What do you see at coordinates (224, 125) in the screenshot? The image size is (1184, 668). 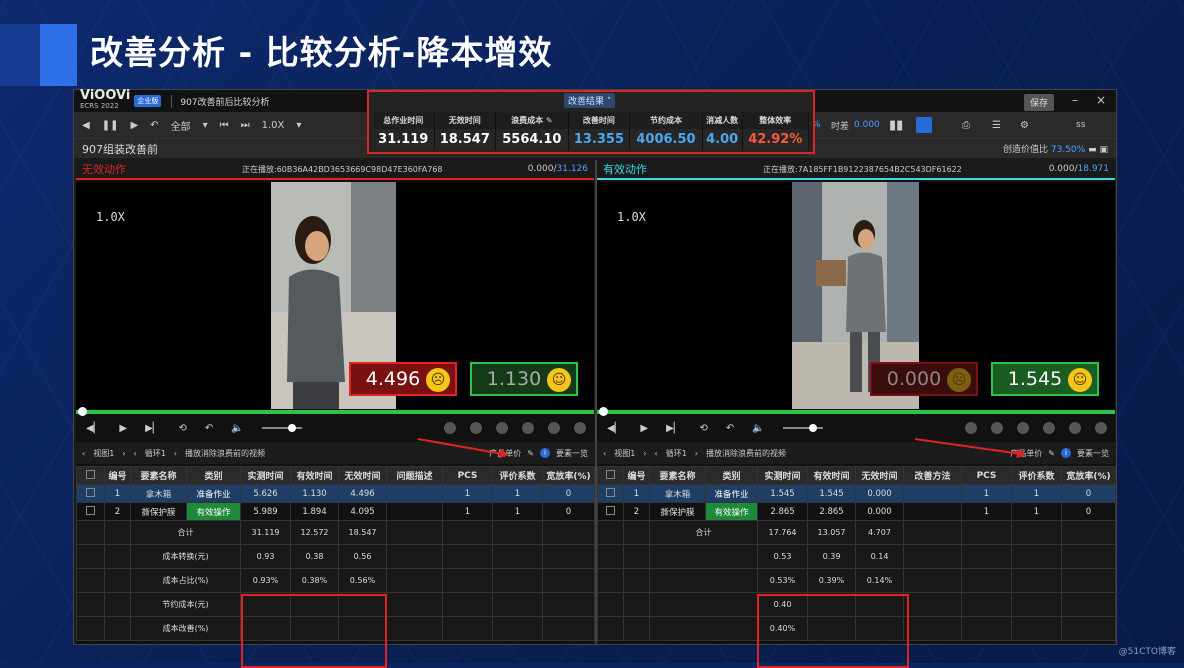 I see `skip-start-icon: ⏮` at bounding box center [224, 125].